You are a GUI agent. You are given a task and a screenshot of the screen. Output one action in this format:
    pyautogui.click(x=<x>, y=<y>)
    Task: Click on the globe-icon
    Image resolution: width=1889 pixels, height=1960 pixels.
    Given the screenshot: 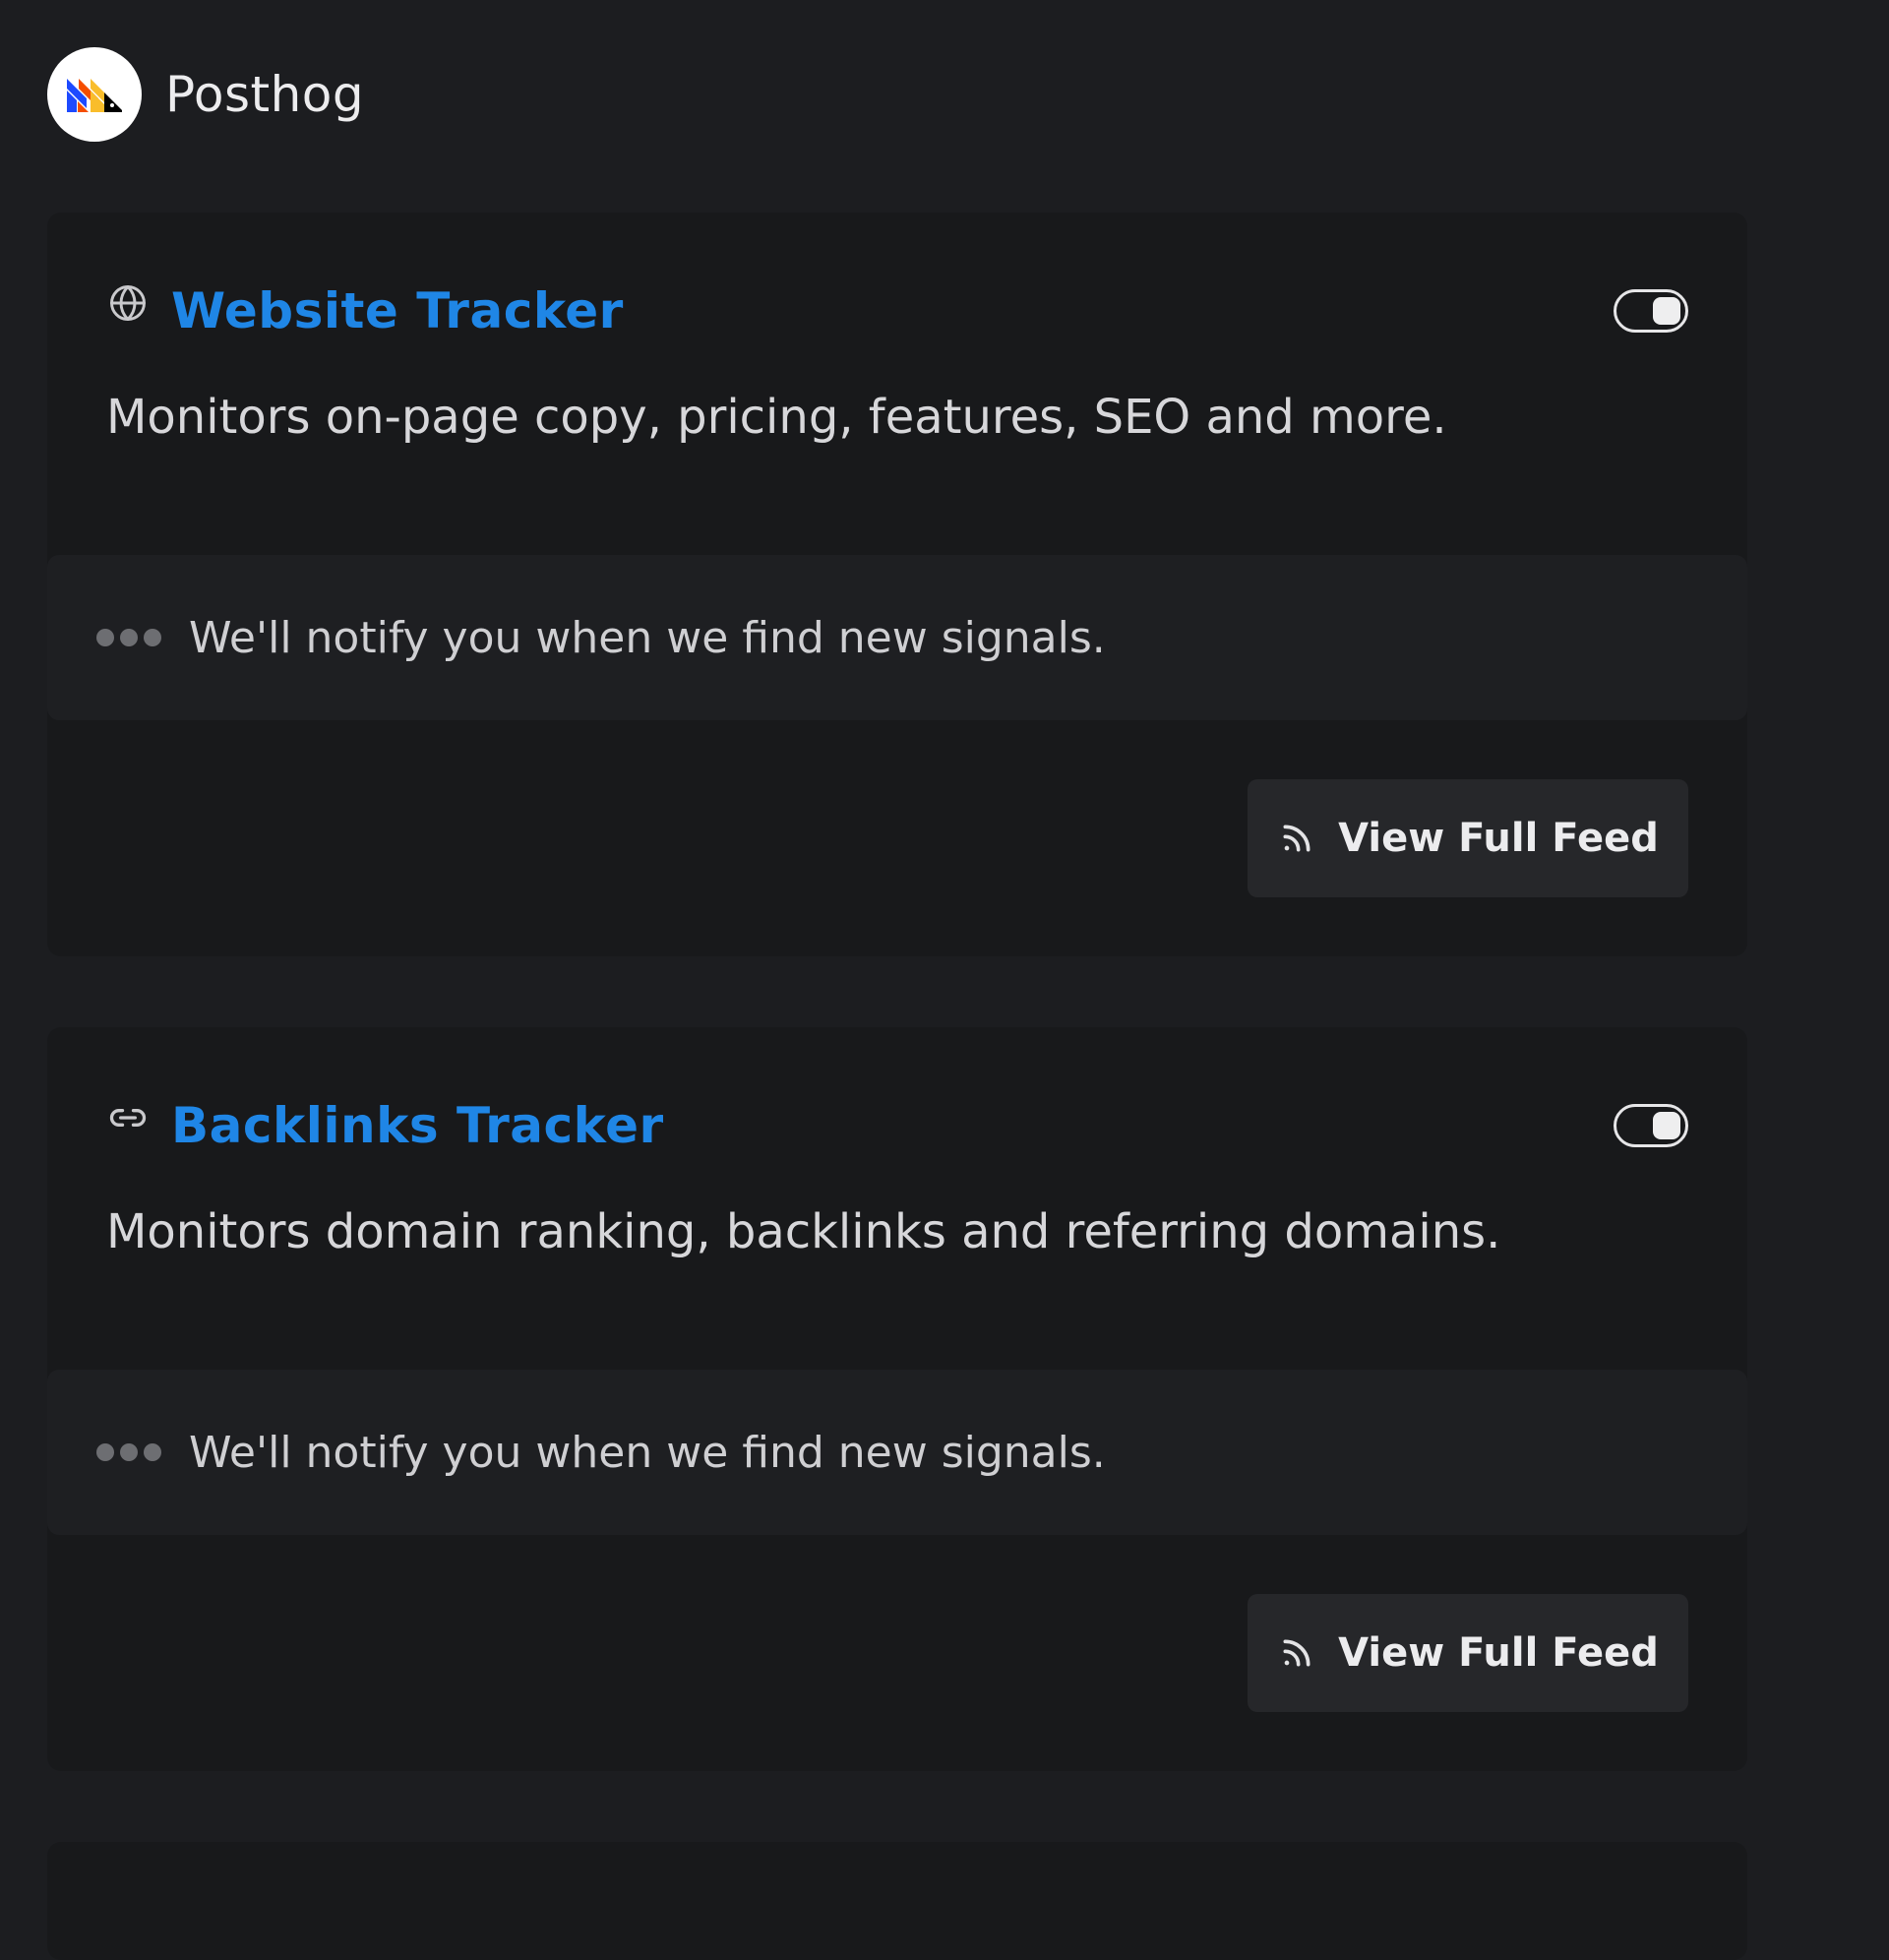 What is the action you would take?
    pyautogui.click(x=128, y=303)
    